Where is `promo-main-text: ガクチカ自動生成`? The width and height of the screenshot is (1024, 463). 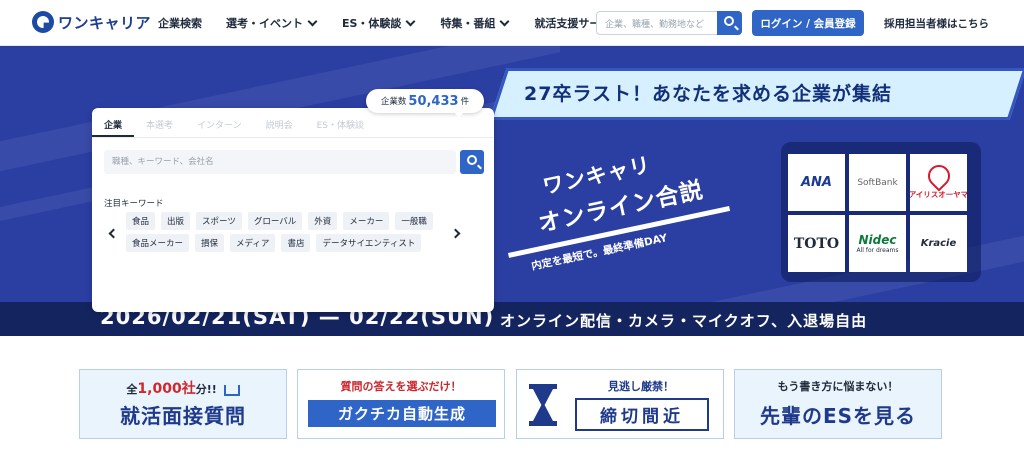
promo-main-text: ガクチカ自動生成 is located at coordinates (402, 413).